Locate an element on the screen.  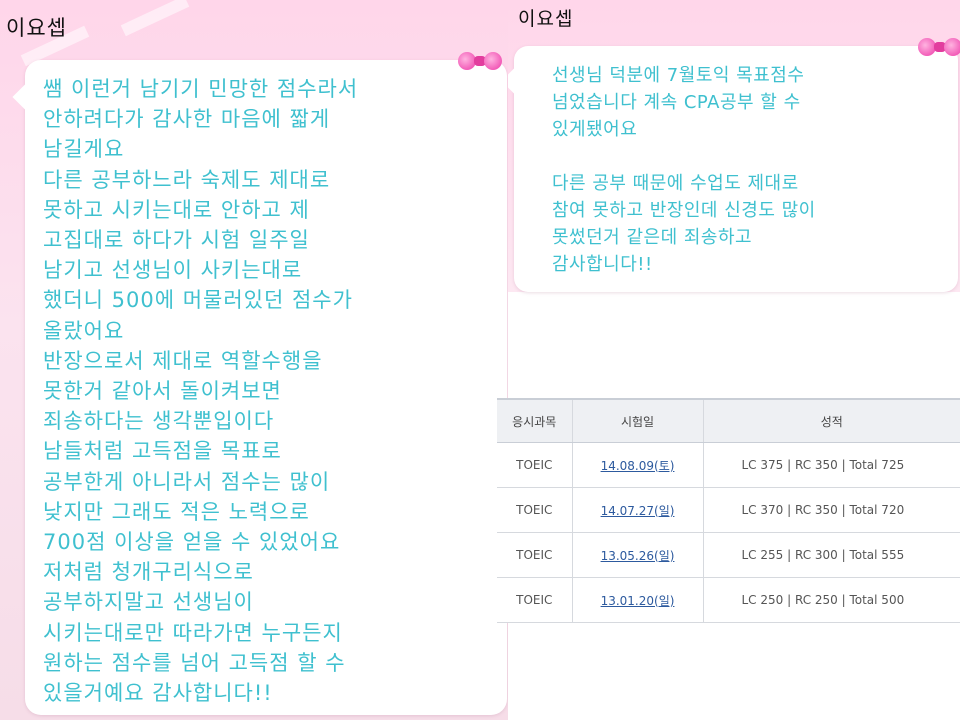
score-cell: LC 255 | RC 300 | Total 555 is located at coordinates (831, 555).